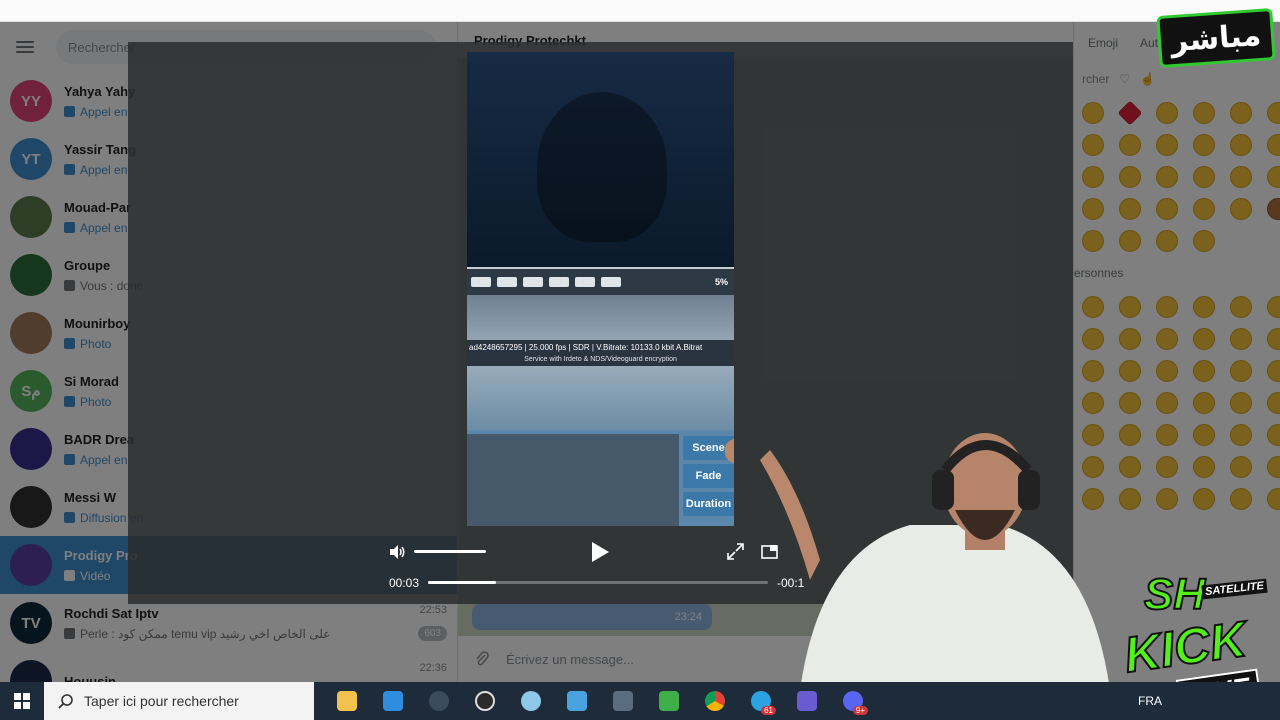  Describe the element at coordinates (721, 282) in the screenshot. I see `tv-percent: 5%` at that location.